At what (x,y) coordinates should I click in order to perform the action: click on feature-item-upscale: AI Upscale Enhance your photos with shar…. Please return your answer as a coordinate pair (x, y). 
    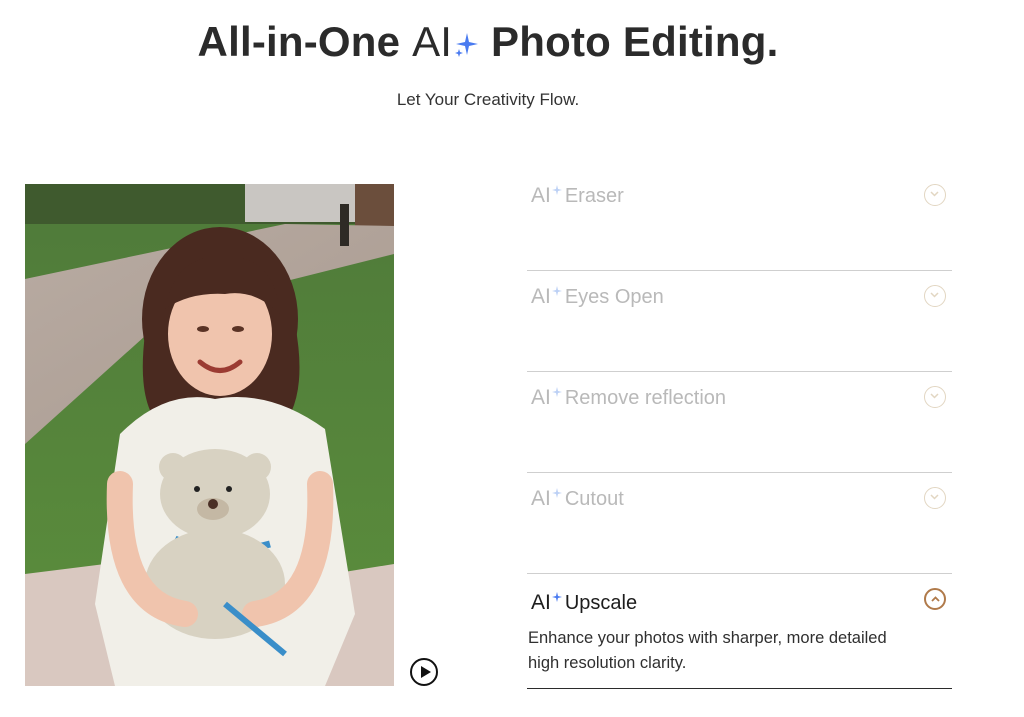
    Looking at the image, I should click on (739, 631).